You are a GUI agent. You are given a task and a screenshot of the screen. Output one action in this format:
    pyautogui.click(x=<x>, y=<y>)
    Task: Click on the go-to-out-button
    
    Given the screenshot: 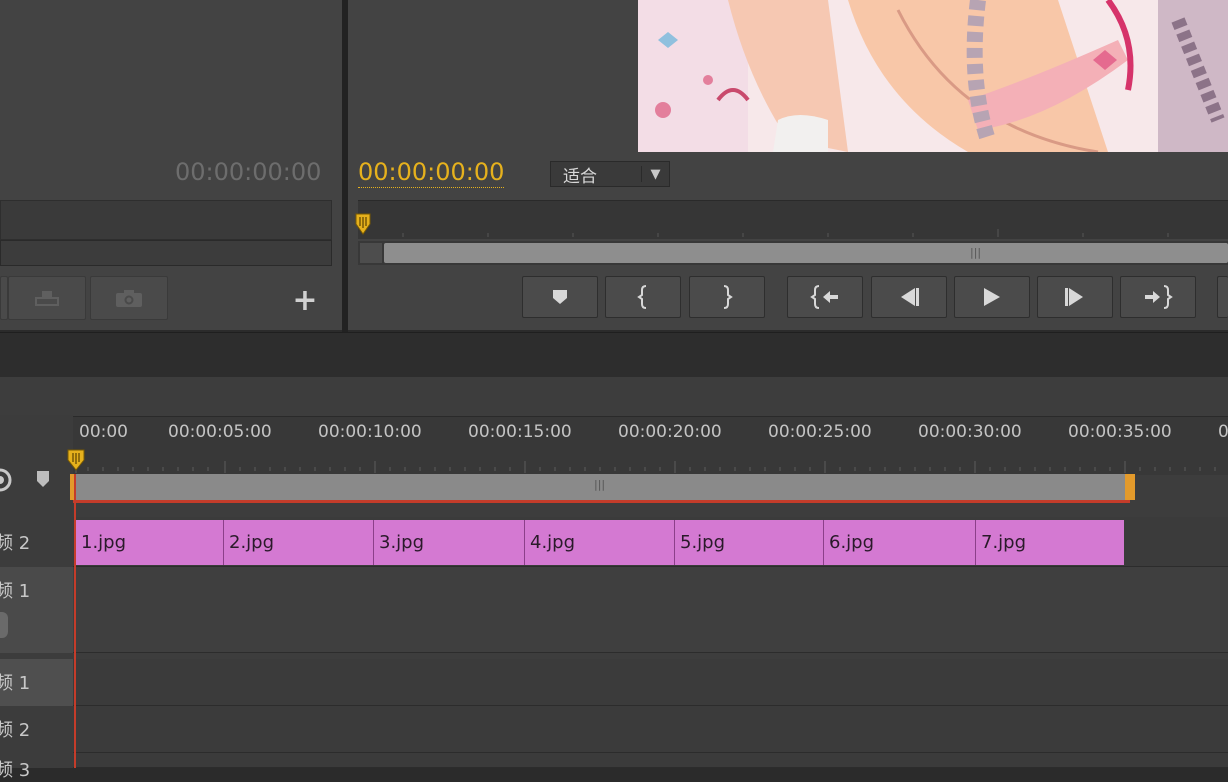 What is the action you would take?
    pyautogui.click(x=1158, y=297)
    